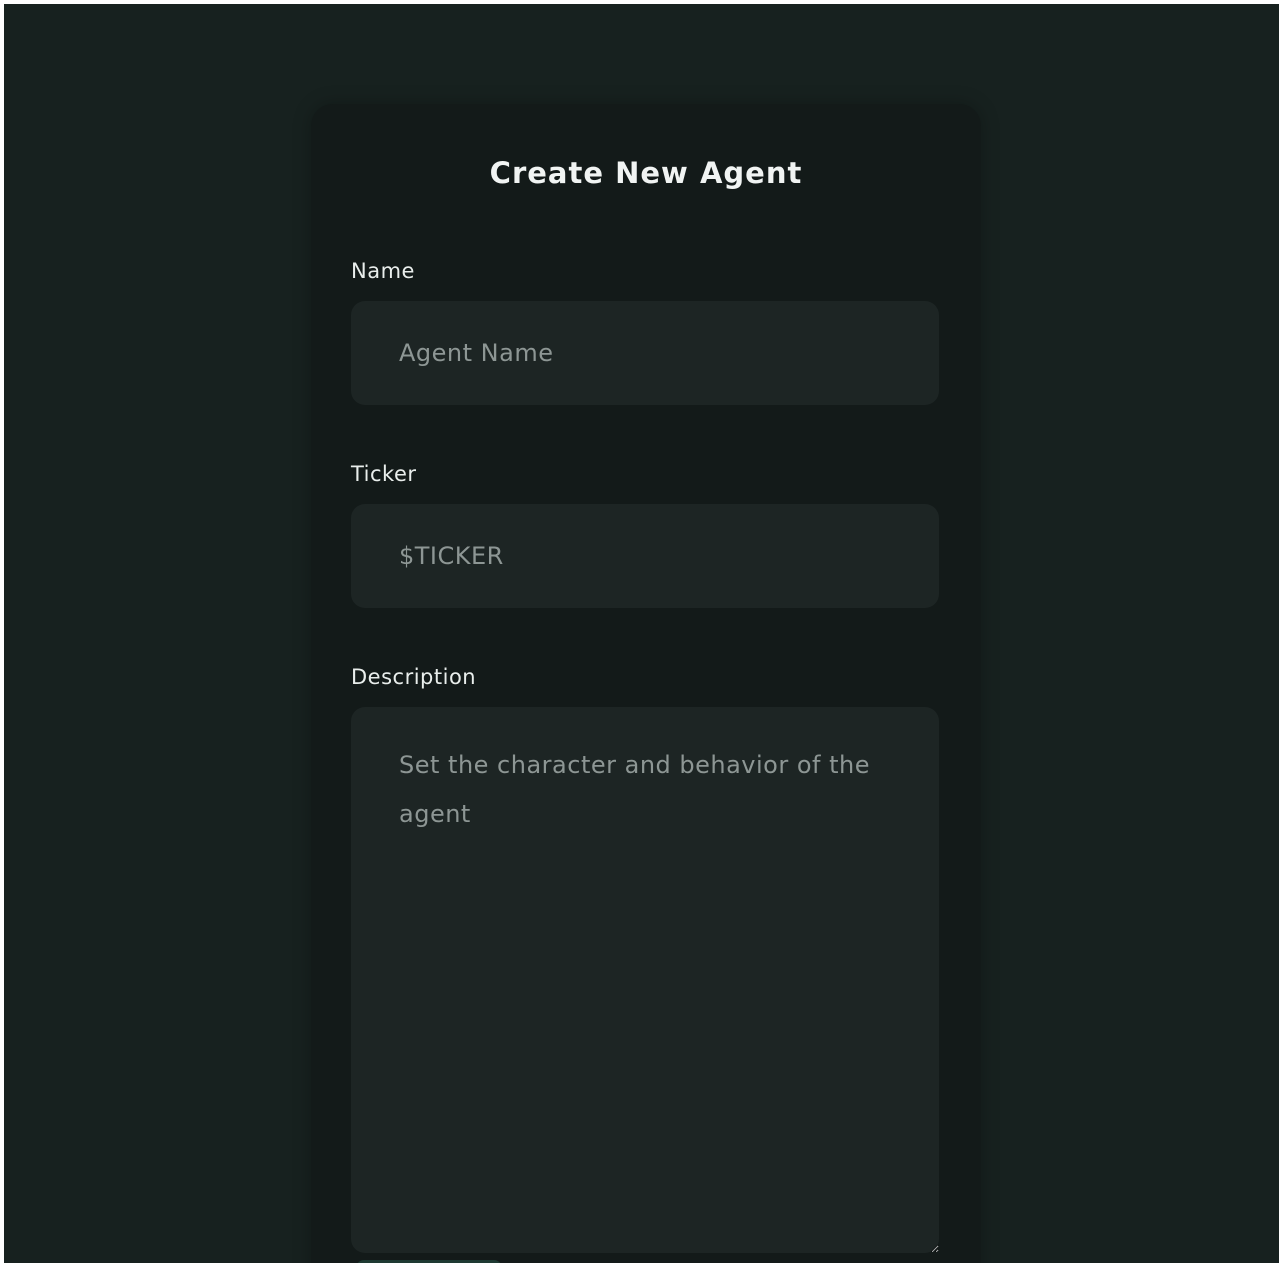 Image resolution: width=1279 pixels, height=1263 pixels. What do you see at coordinates (383, 271) in the screenshot?
I see `name-label: Name` at bounding box center [383, 271].